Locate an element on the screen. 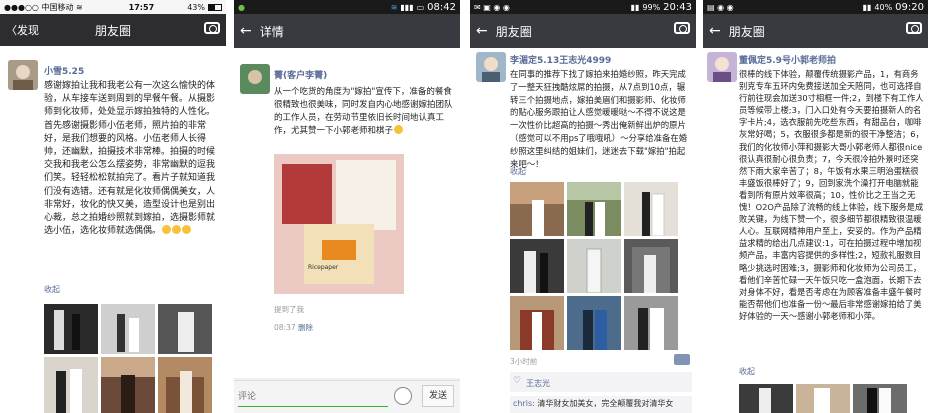  photo-grid is located at coordinates (595, 267).